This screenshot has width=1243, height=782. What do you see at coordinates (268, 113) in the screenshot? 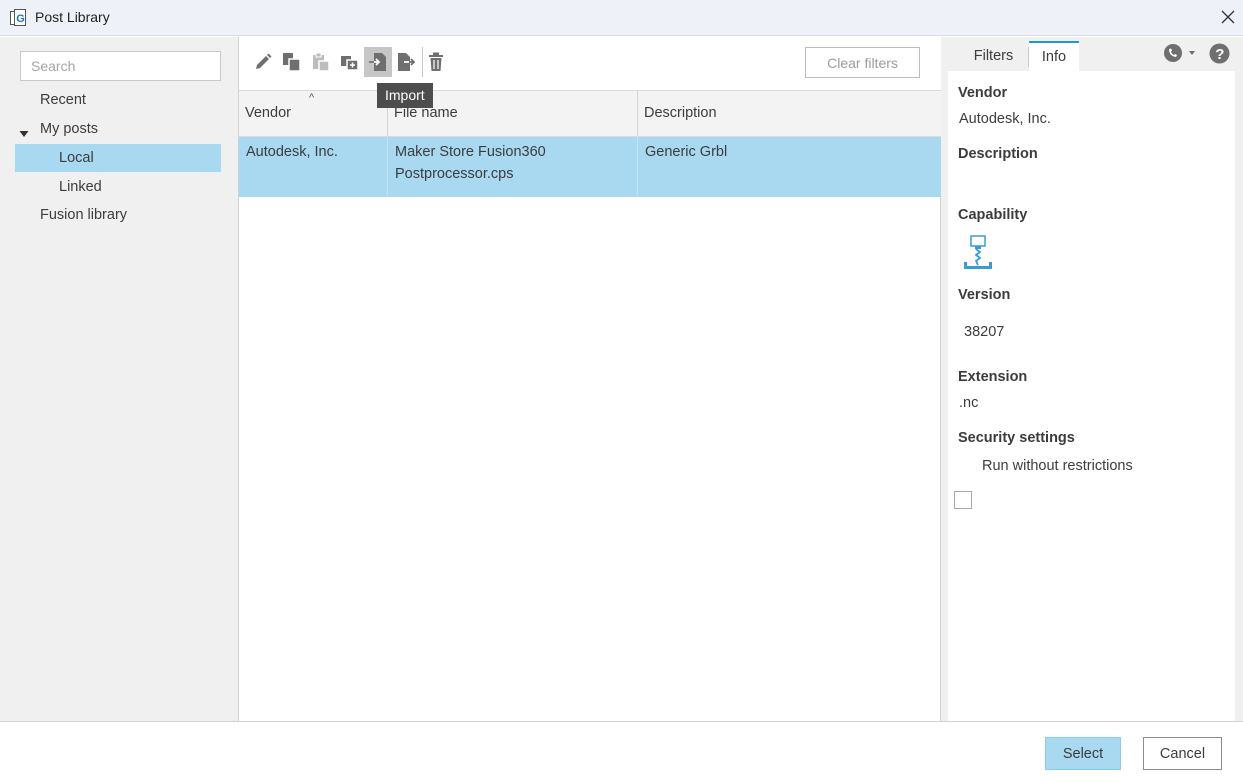
I see `column-label: Vendor` at bounding box center [268, 113].